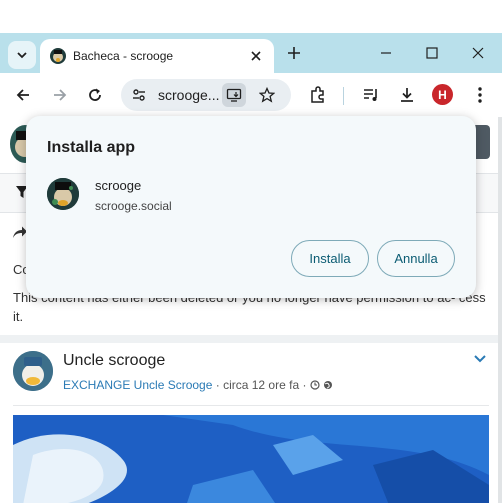 Image resolution: width=502 pixels, height=503 pixels. I want to click on media-controls-button, so click(371, 95).